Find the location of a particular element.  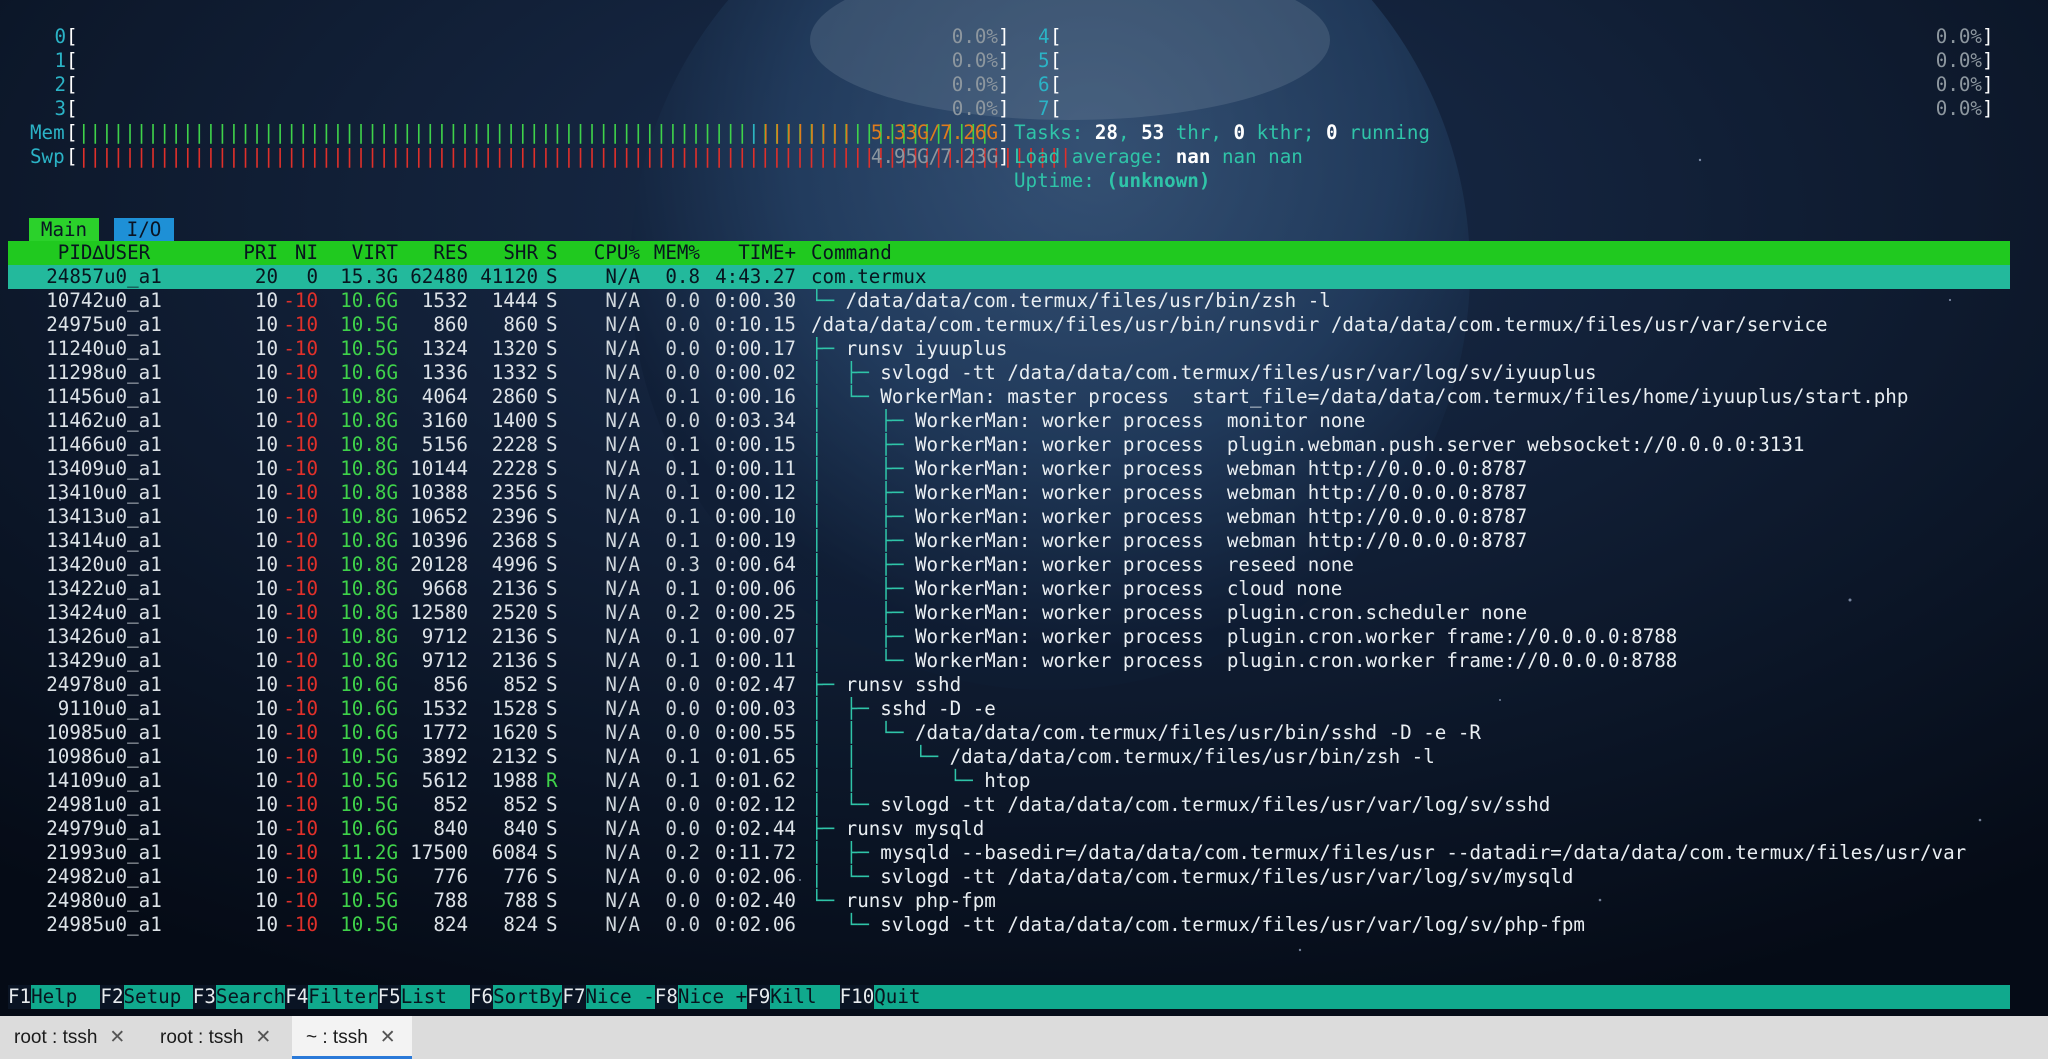

f10-key: F10 is located at coordinates (857, 997).